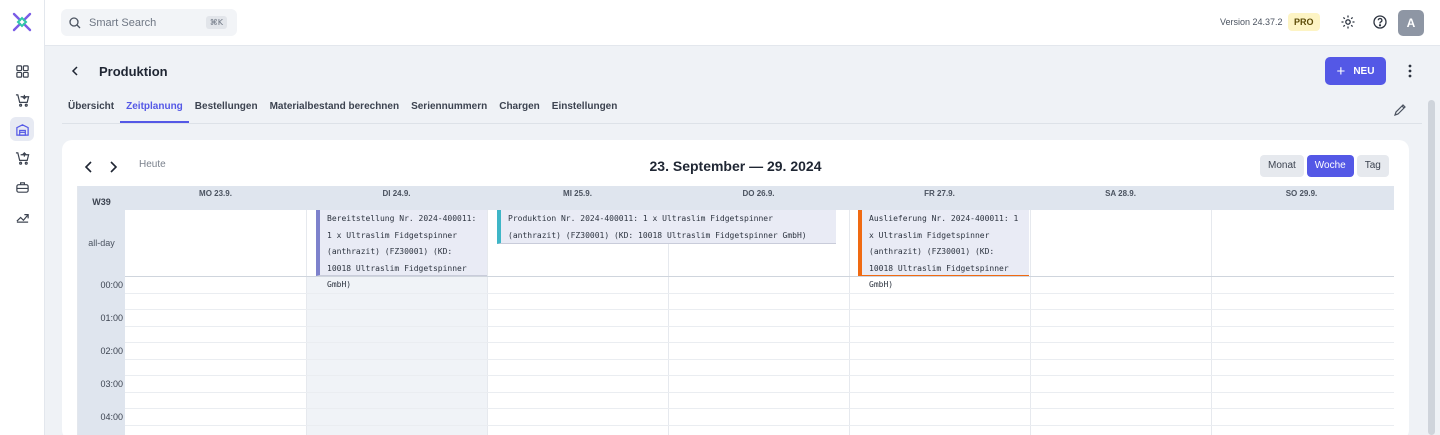 The width and height of the screenshot is (1440, 435). I want to click on production-icon, so click(22, 187).